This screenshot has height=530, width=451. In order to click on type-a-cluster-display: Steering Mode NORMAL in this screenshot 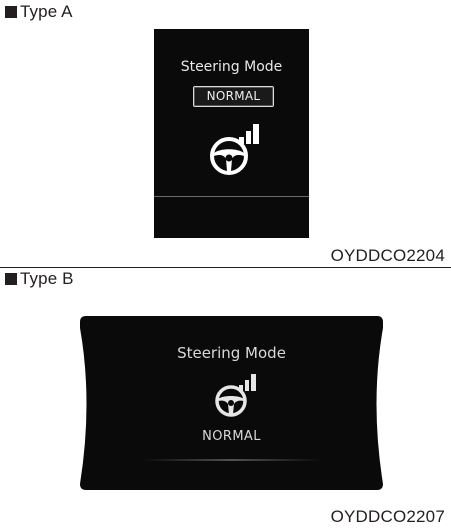, I will do `click(231, 133)`.